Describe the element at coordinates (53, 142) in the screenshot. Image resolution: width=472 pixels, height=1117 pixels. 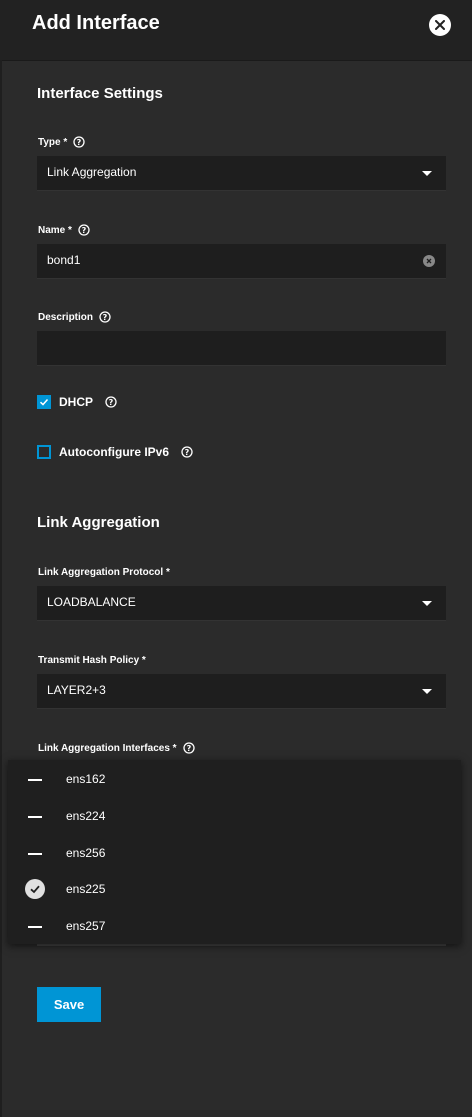
I see `type-label-text: Type *` at that location.